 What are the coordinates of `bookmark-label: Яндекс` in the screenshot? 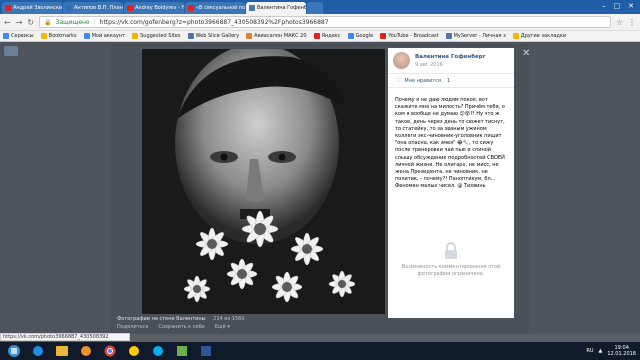 It's located at (331, 36).